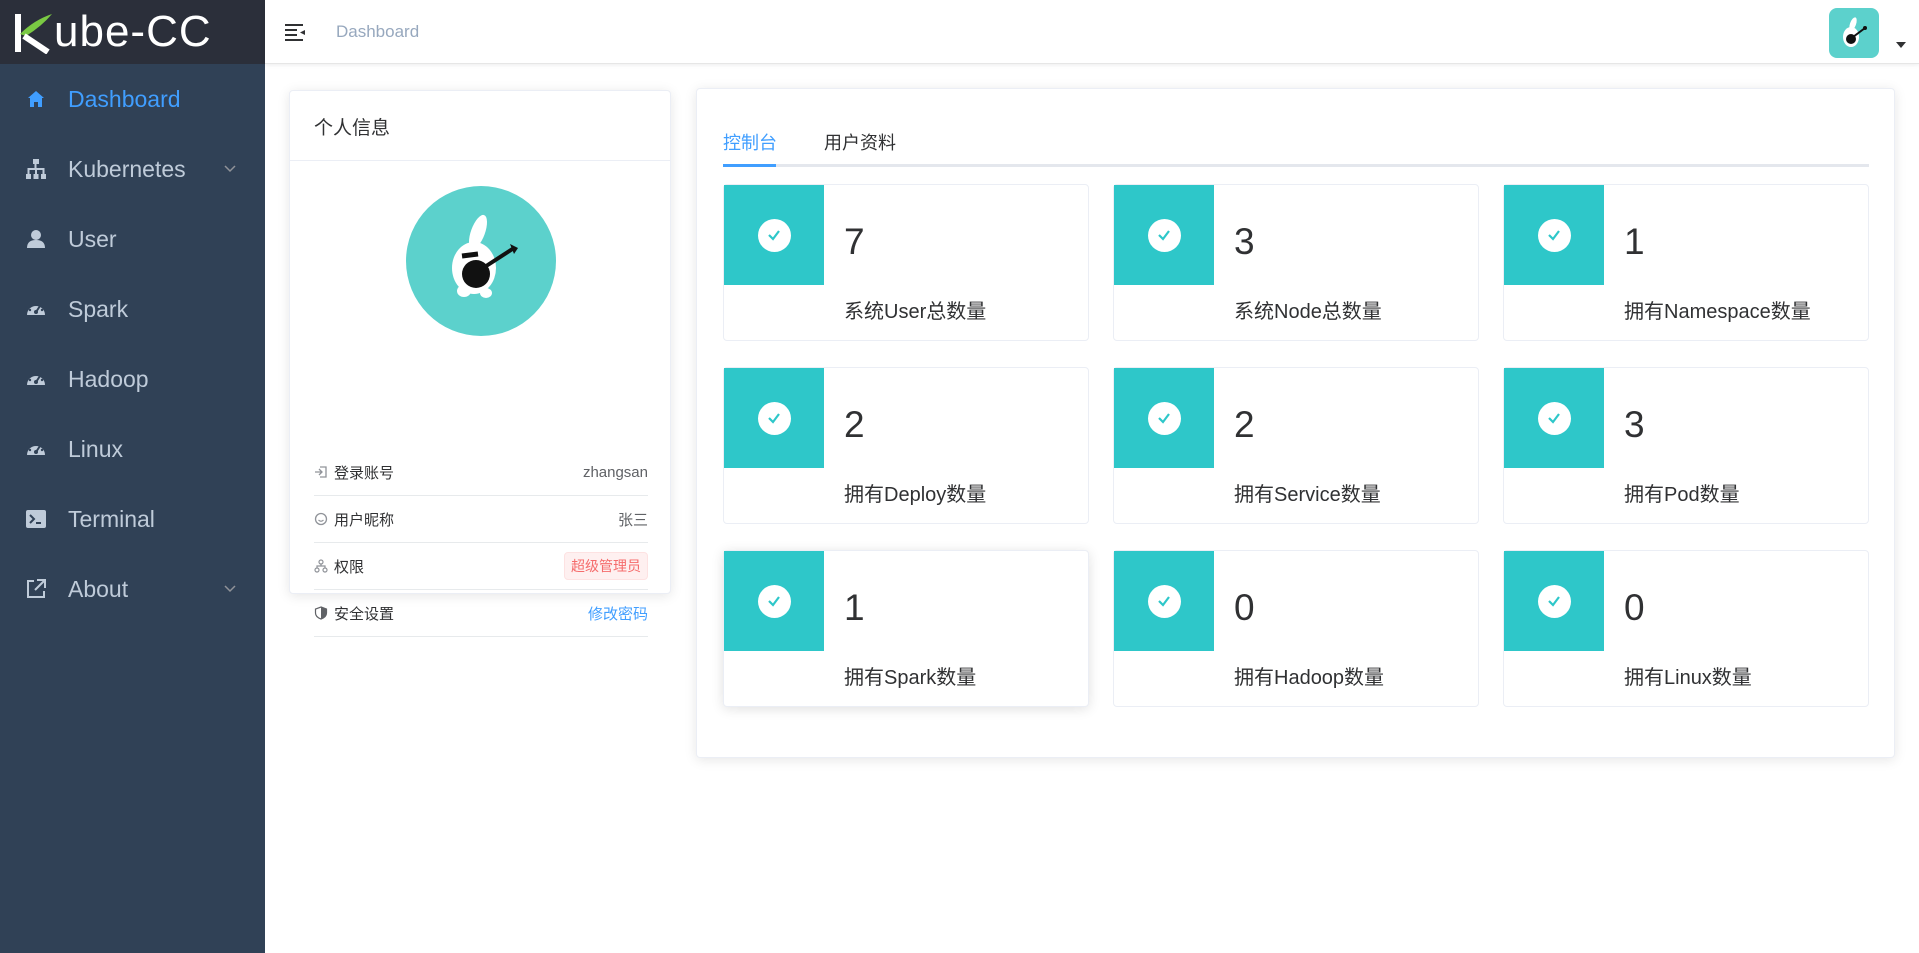 The width and height of the screenshot is (1919, 953). I want to click on stat-card-nodes: 3 系统Node总数量, so click(1296, 262).